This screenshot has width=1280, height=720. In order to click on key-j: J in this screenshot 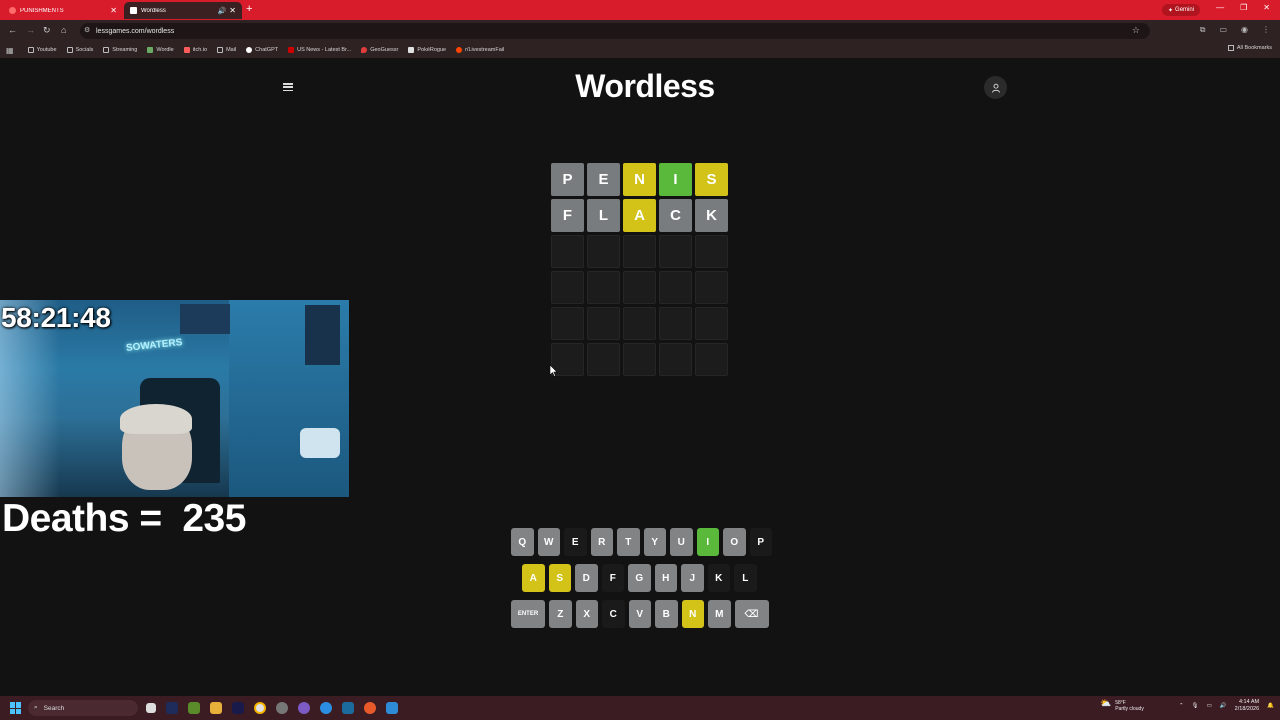, I will do `click(692, 578)`.